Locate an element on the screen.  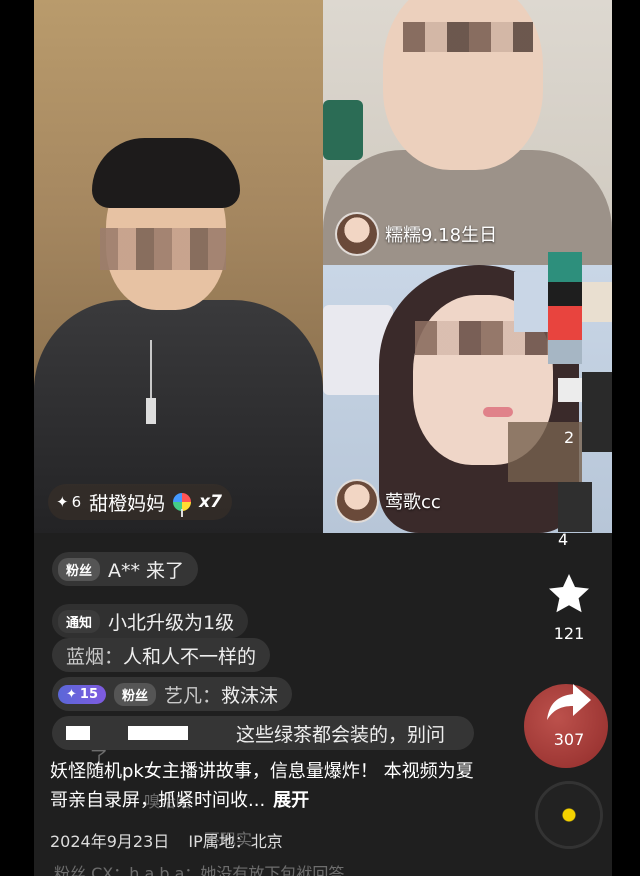
share-count: 307 is located at coordinates (569, 739).